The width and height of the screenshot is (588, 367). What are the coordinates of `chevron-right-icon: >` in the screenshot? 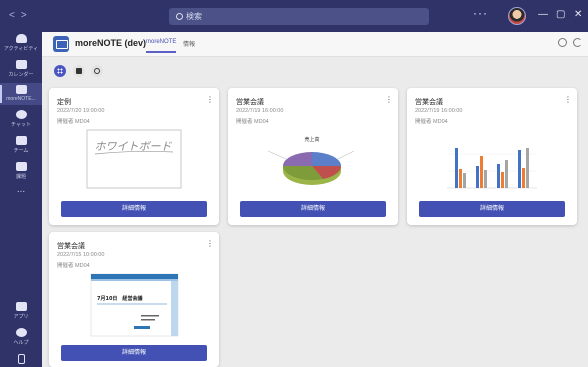 It's located at (27, 15).